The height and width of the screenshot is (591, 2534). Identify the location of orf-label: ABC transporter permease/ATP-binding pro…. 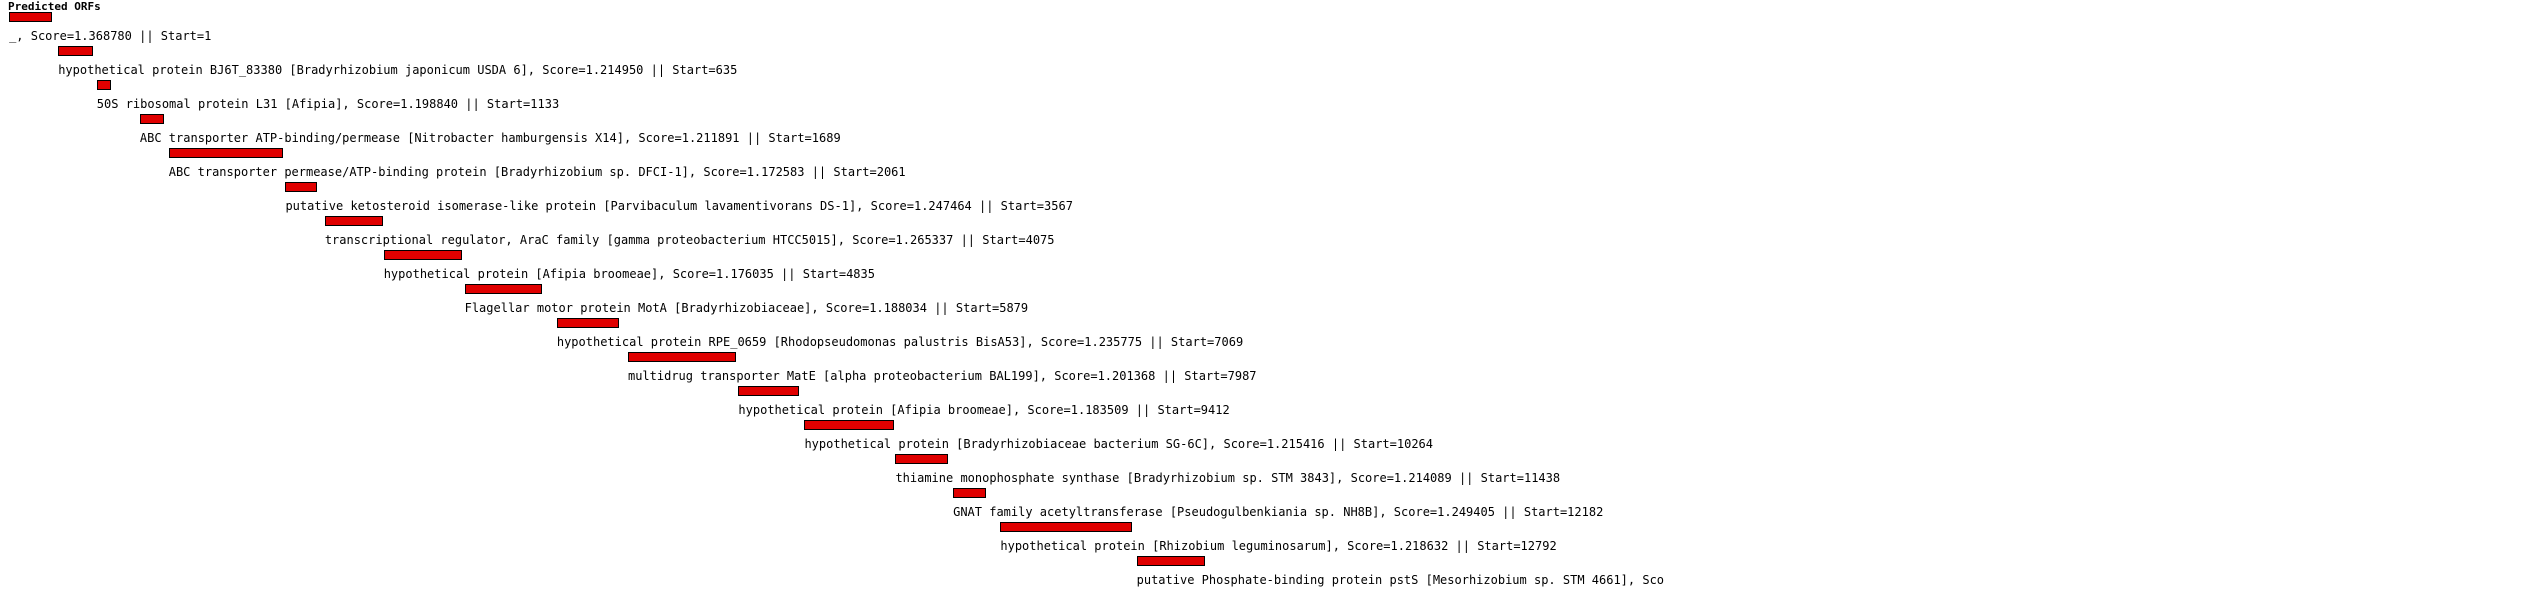
(537, 172).